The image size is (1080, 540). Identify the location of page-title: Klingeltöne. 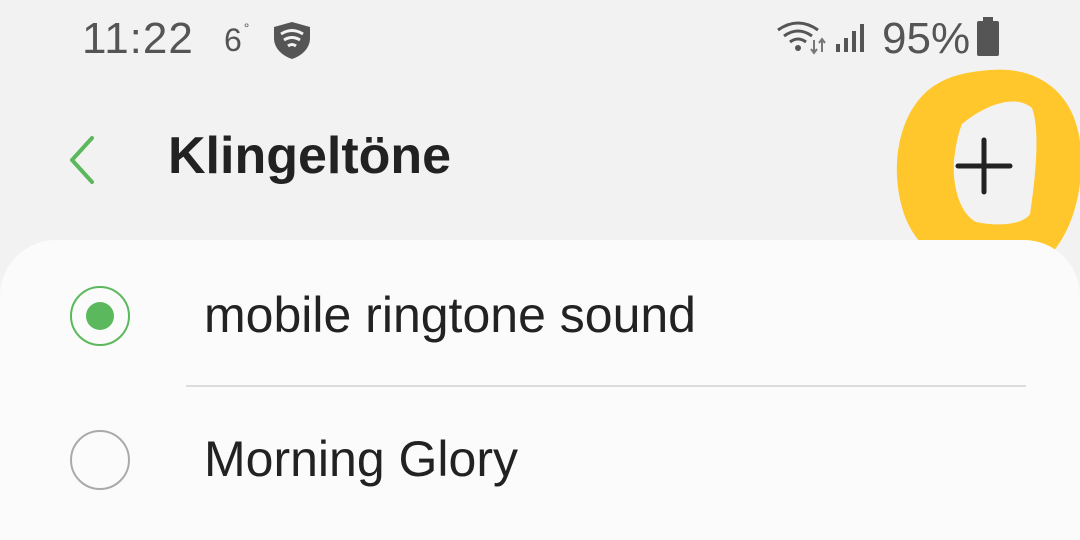
(310, 156).